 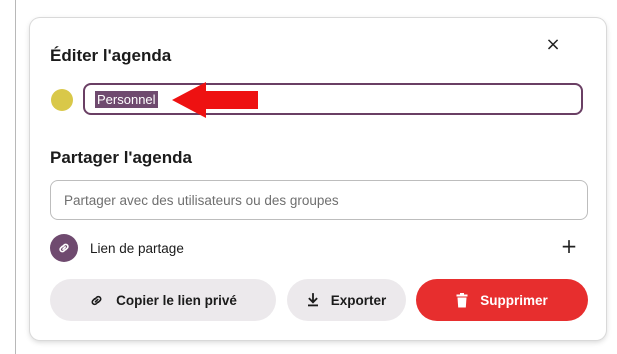 I want to click on close-button: ×, so click(x=553, y=45).